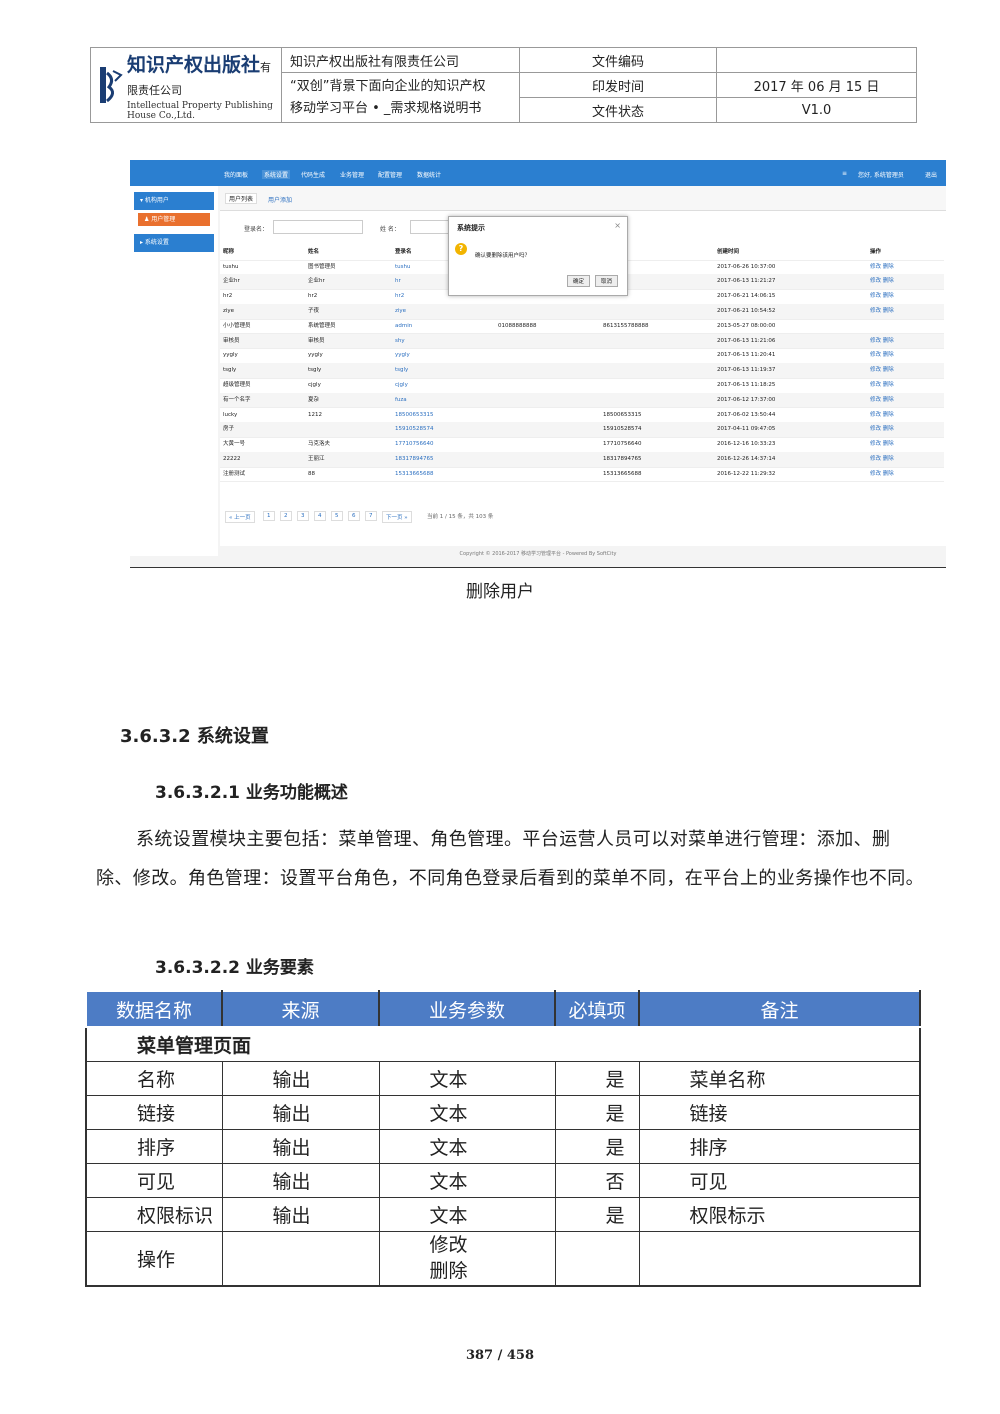 The width and height of the screenshot is (1000, 1414). Describe the element at coordinates (316, 340) in the screenshot. I see `table-cell: 审核员` at that location.